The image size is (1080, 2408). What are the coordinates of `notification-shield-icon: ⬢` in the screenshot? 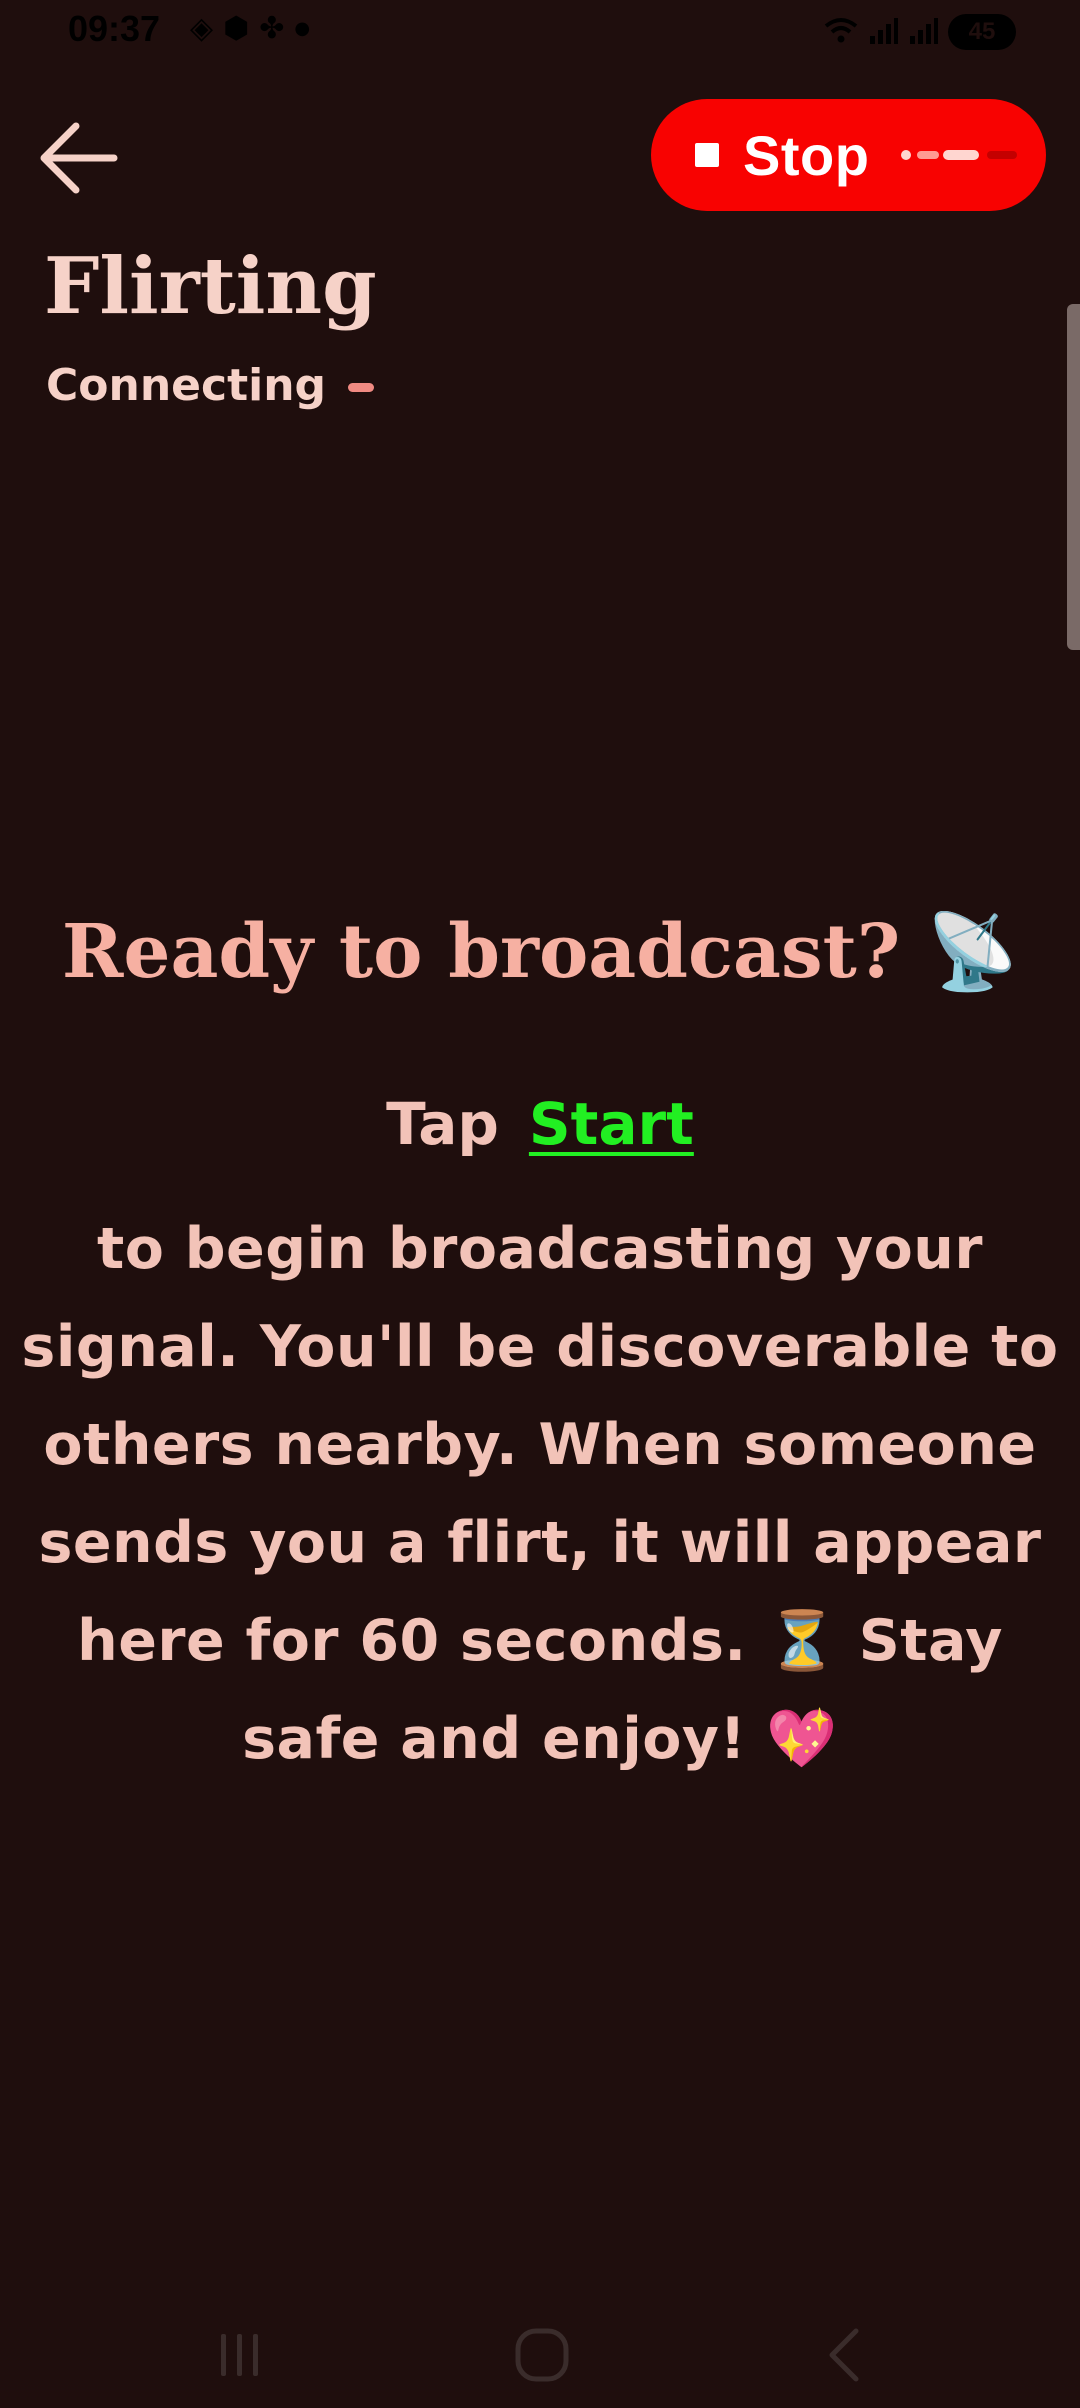 It's located at (236, 28).